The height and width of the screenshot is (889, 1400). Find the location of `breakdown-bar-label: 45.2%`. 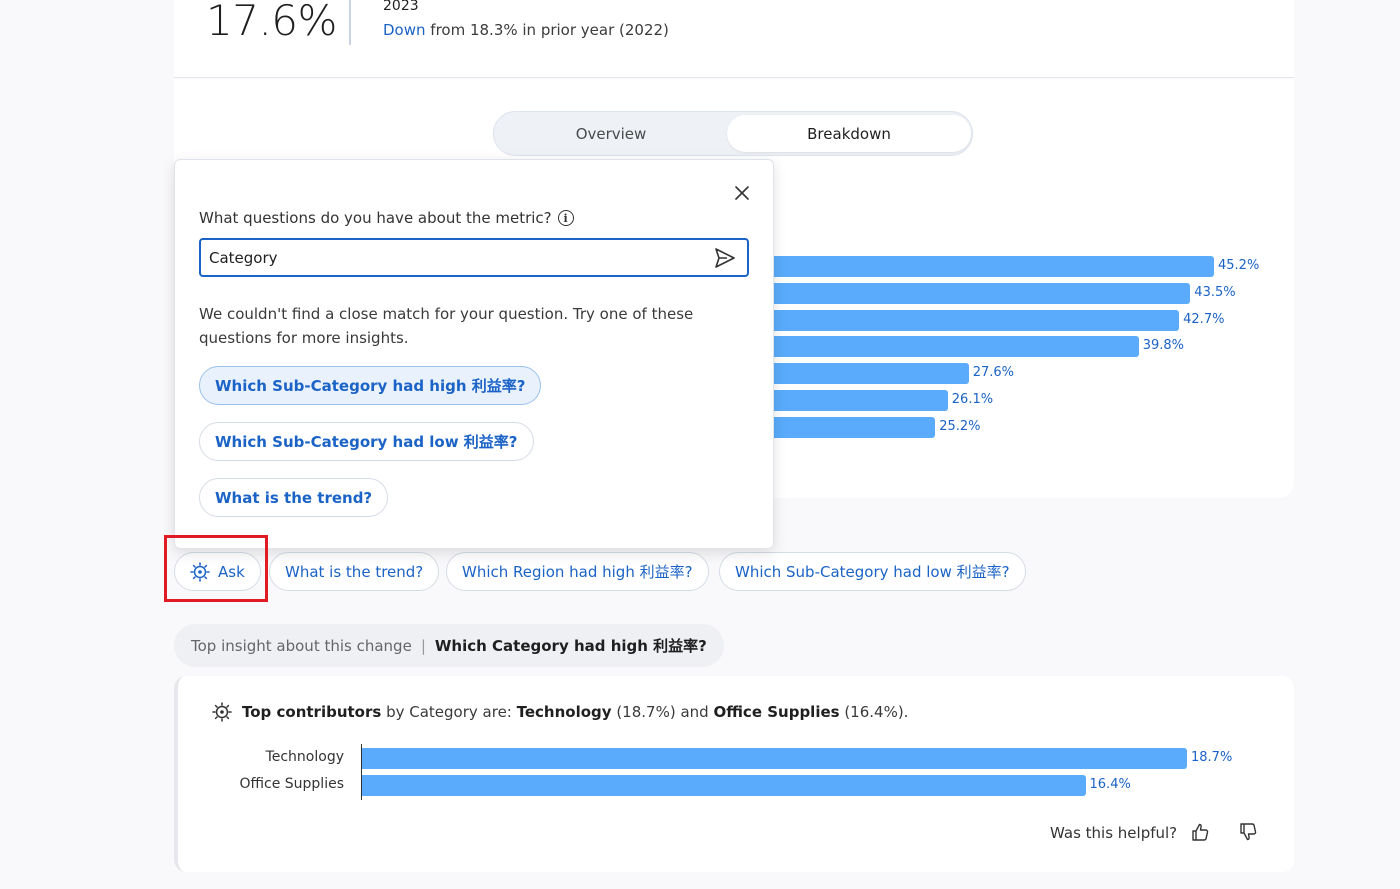

breakdown-bar-label: 45.2% is located at coordinates (1239, 265).